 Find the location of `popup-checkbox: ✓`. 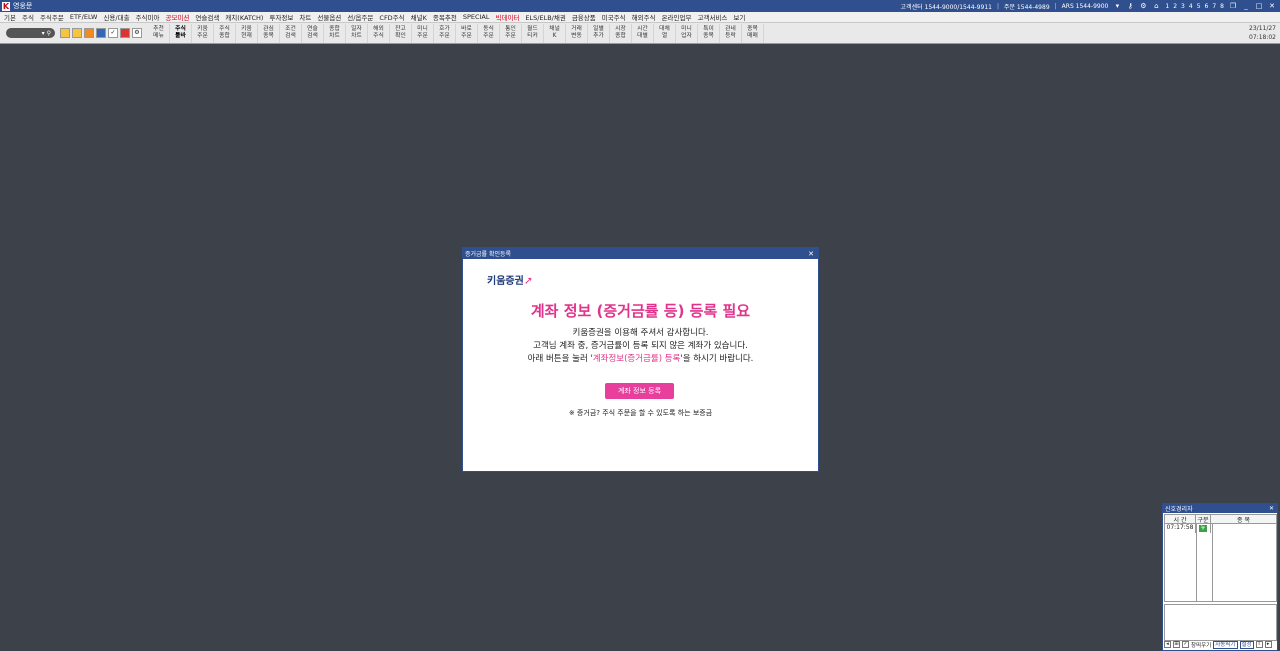

popup-checkbox: ✓ is located at coordinates (1185, 644).